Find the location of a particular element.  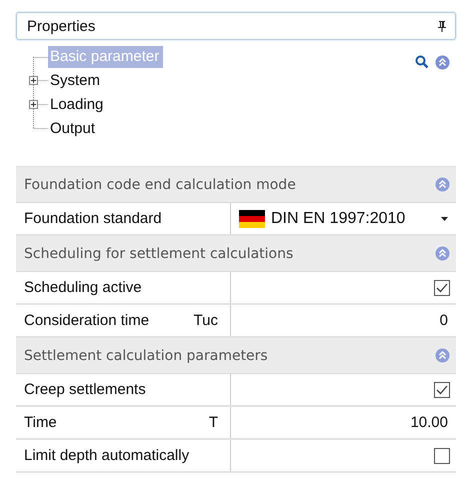

property-value: 10.00 is located at coordinates (430, 422).